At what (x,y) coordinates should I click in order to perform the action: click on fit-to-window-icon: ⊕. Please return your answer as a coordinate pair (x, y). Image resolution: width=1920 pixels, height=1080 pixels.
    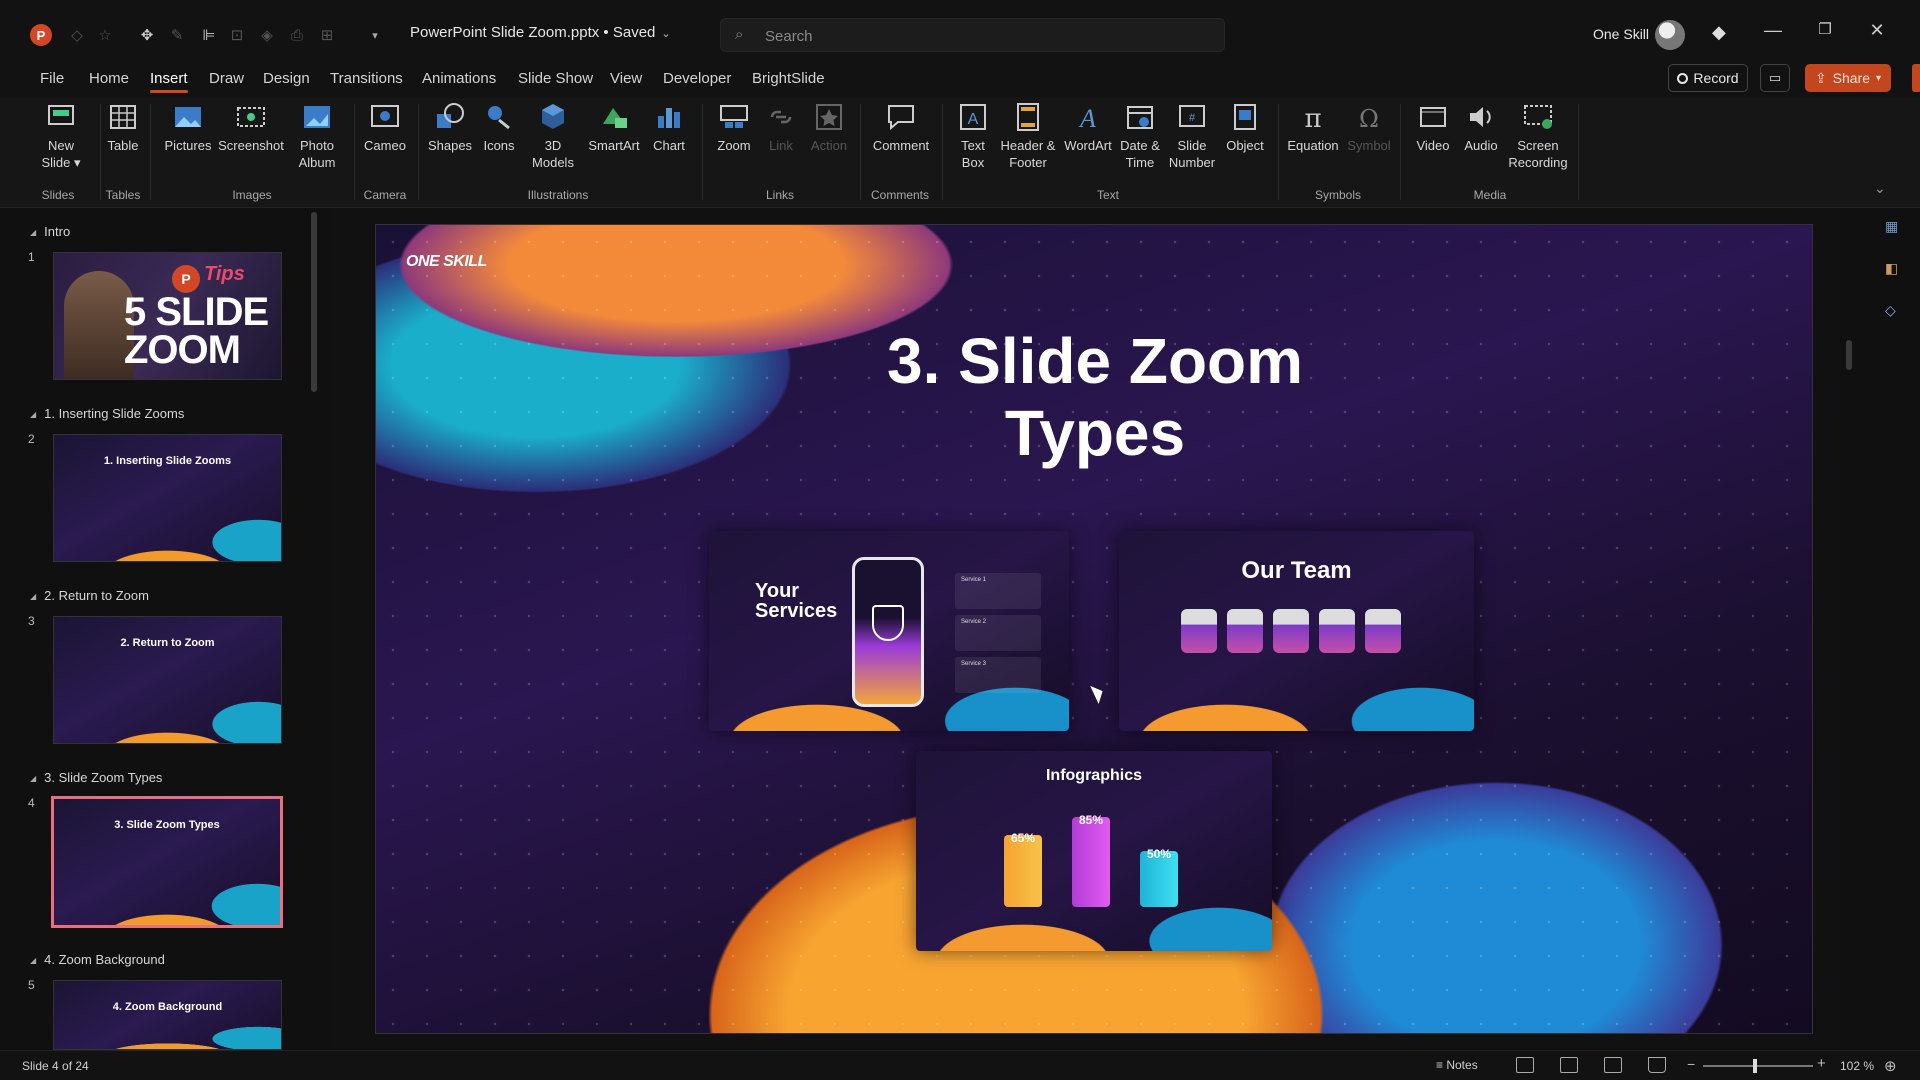
    Looking at the image, I should click on (1890, 1066).